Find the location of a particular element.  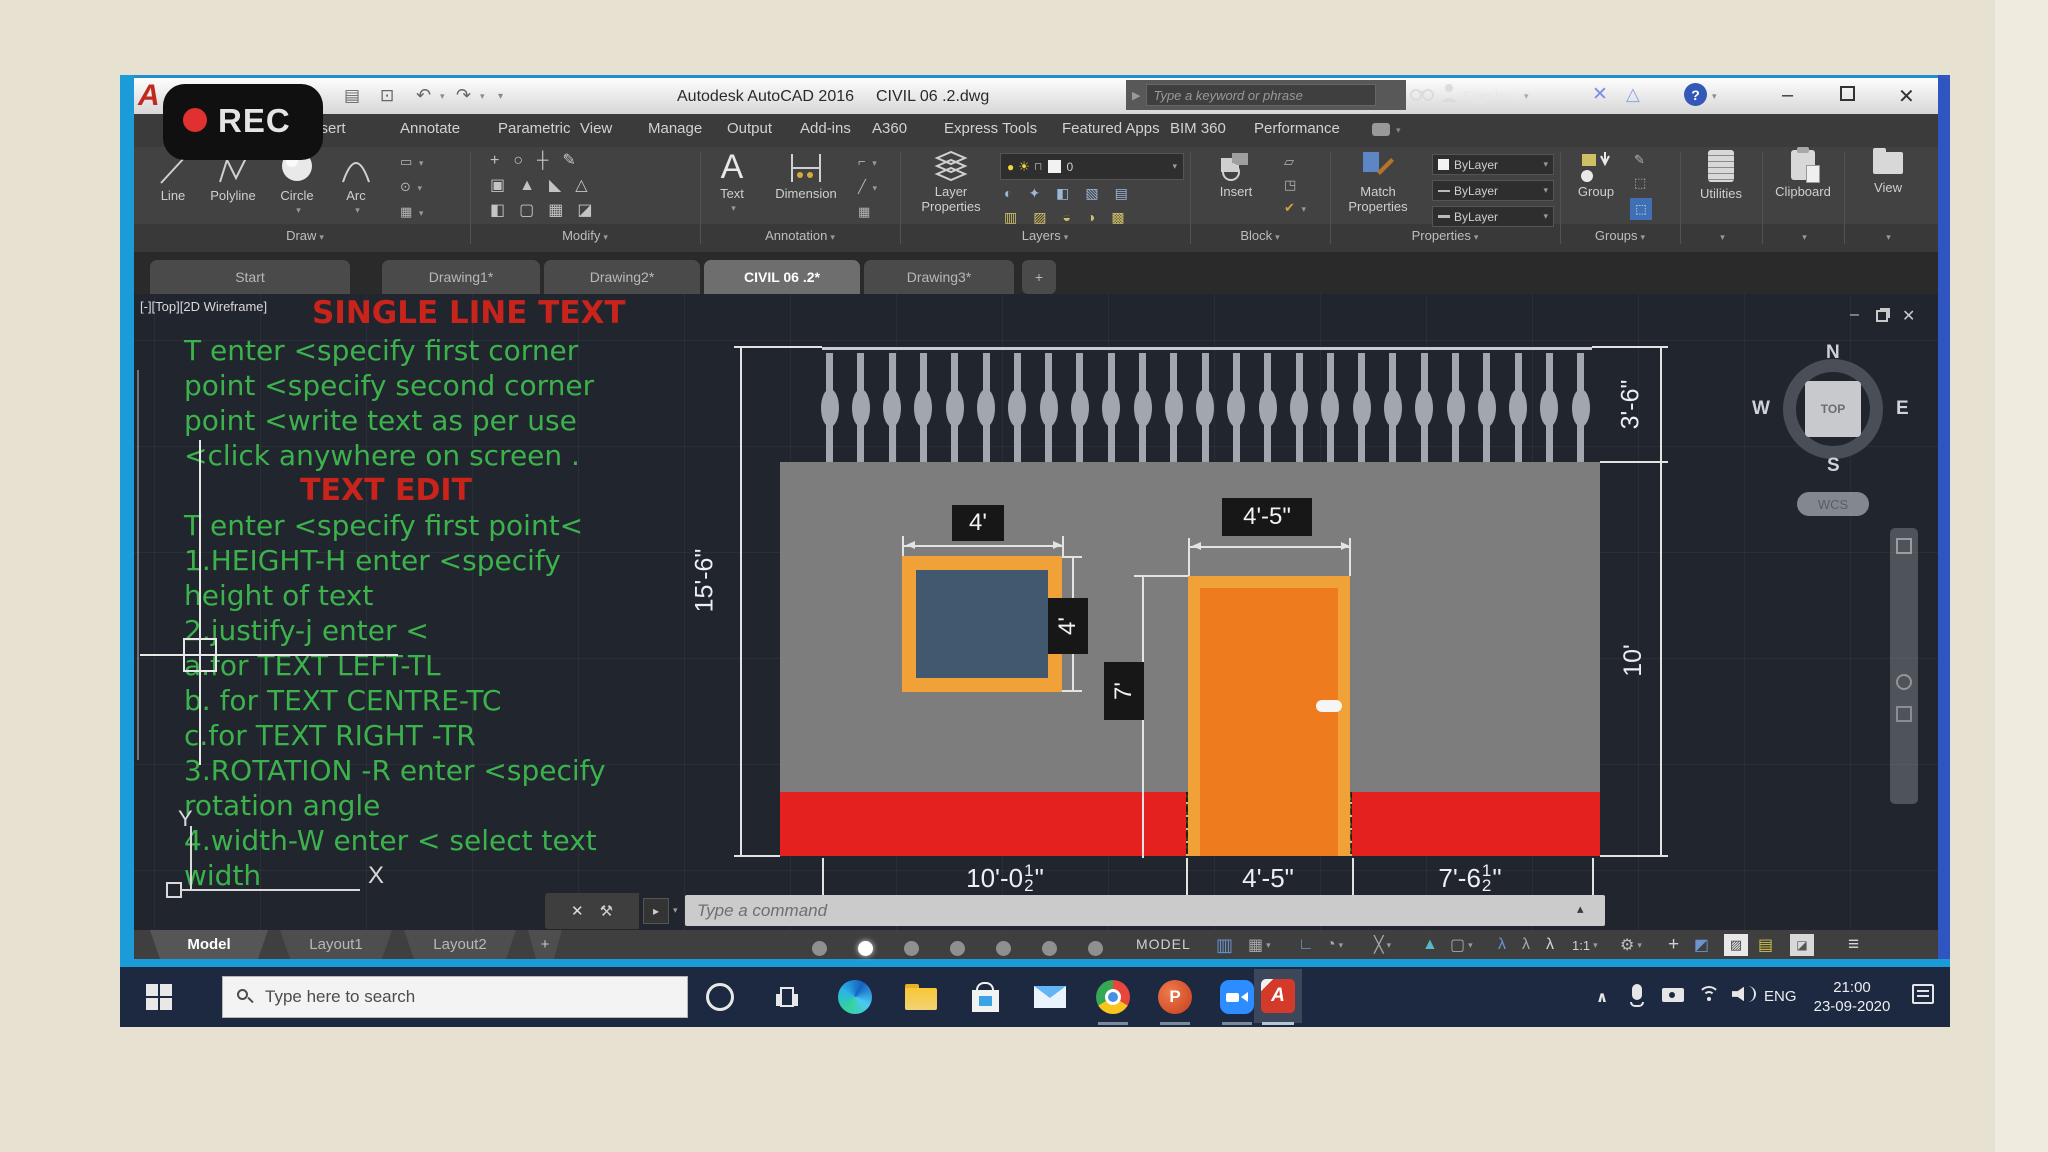

annotation-extra-tools: ⌐ ▾ ╱ ▾ ▦ is located at coordinates (867, 186).